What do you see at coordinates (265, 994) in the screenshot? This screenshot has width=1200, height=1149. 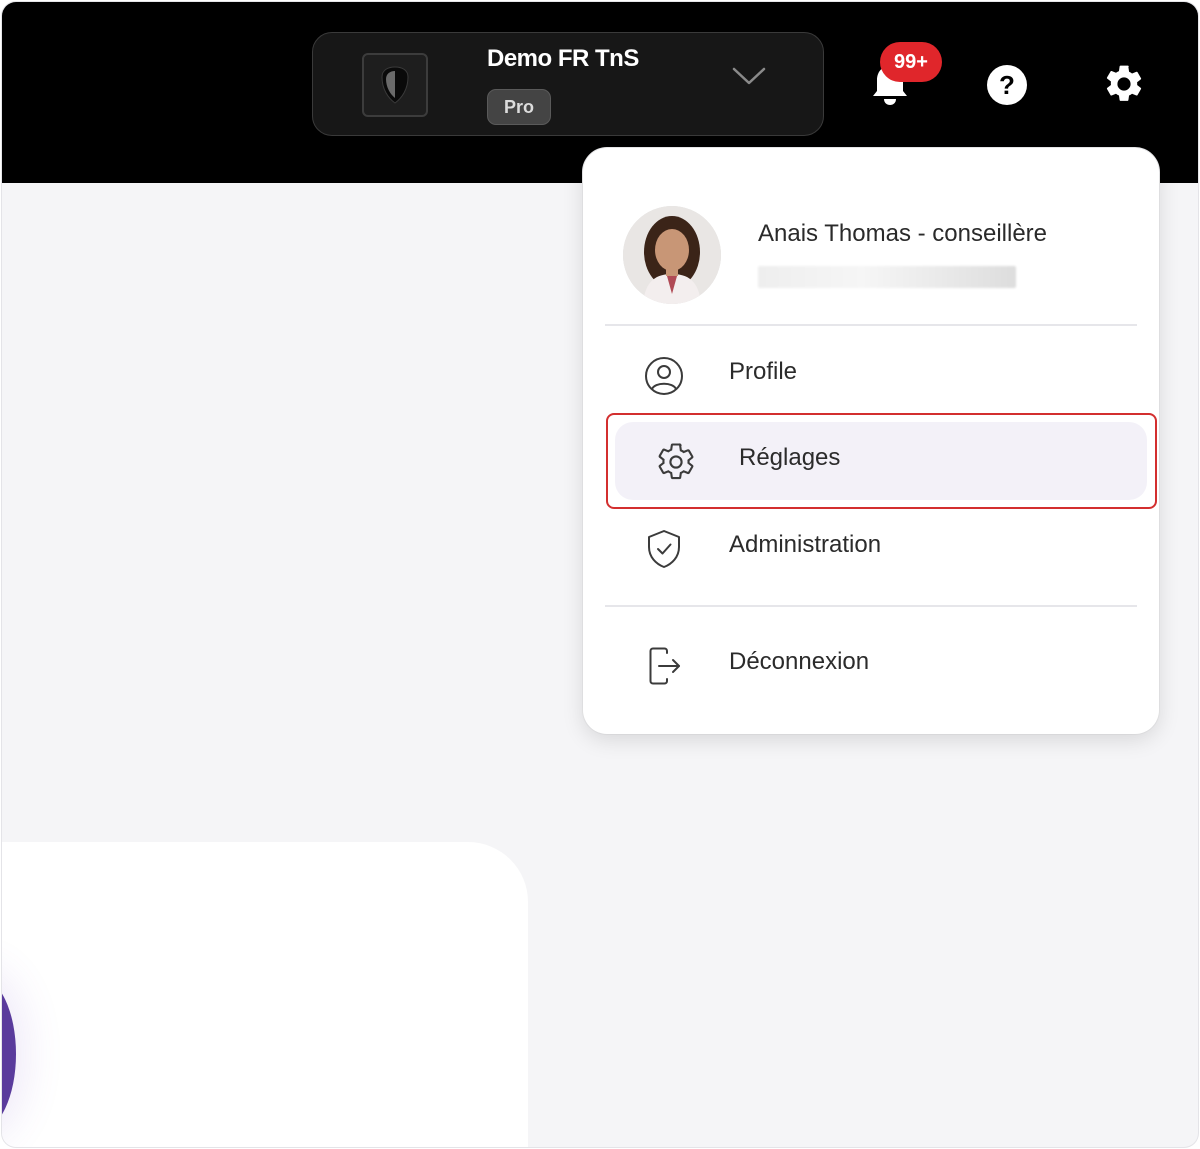 I see `content-card` at bounding box center [265, 994].